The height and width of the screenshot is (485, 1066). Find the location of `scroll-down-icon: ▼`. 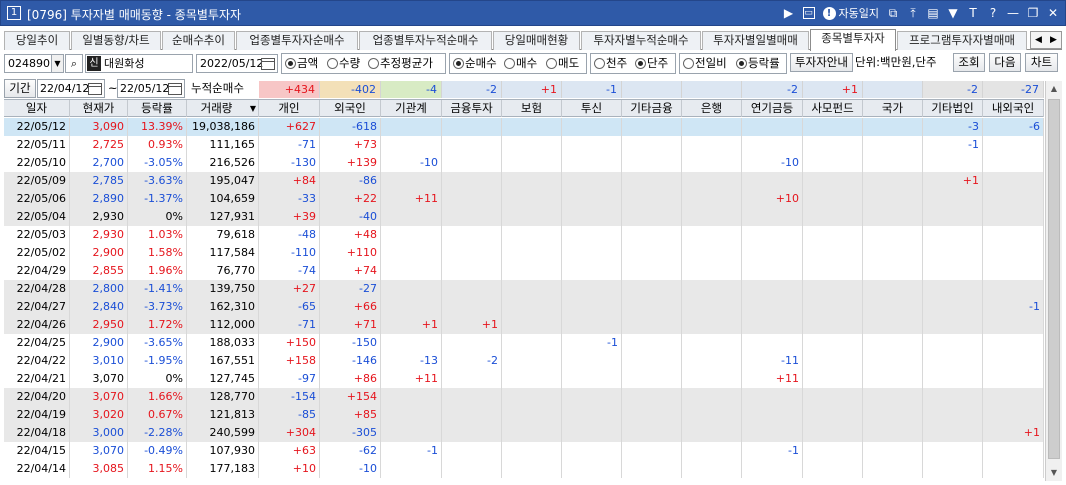

scroll-down-icon: ▼ is located at coordinates (1054, 473).